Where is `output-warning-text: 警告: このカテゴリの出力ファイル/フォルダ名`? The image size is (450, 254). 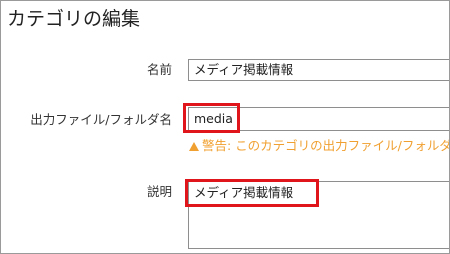
output-warning-text: 警告: このカテゴリの出力ファイル/フォルダ名 is located at coordinates (326, 145).